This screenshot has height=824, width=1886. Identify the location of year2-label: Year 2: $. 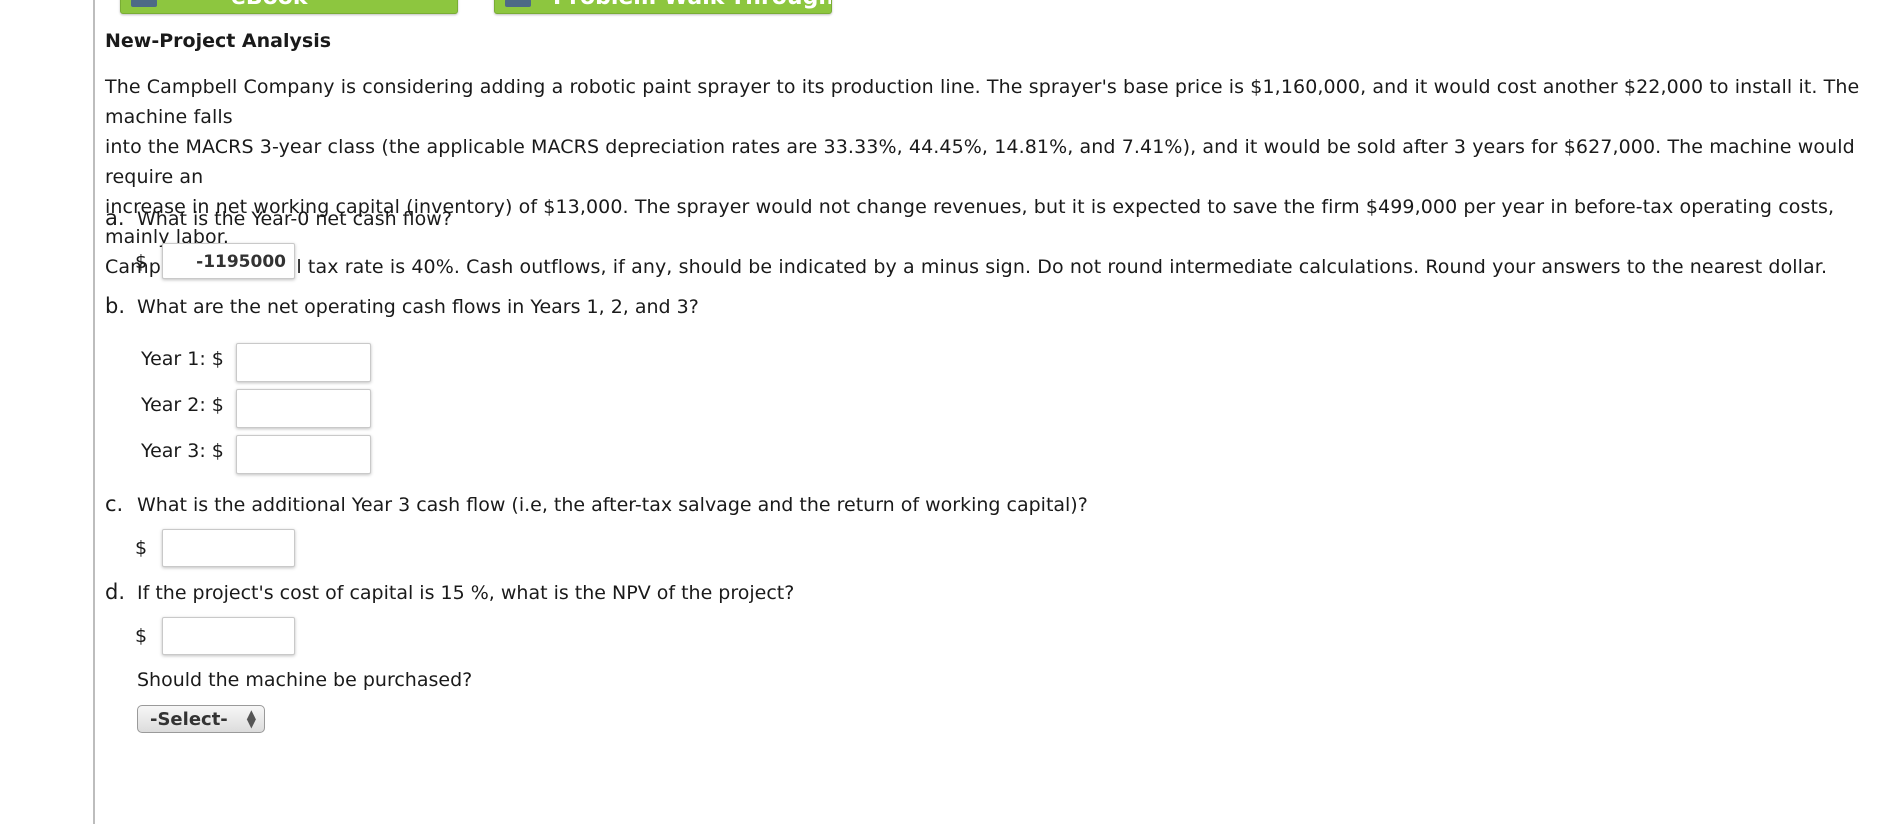
(182, 405).